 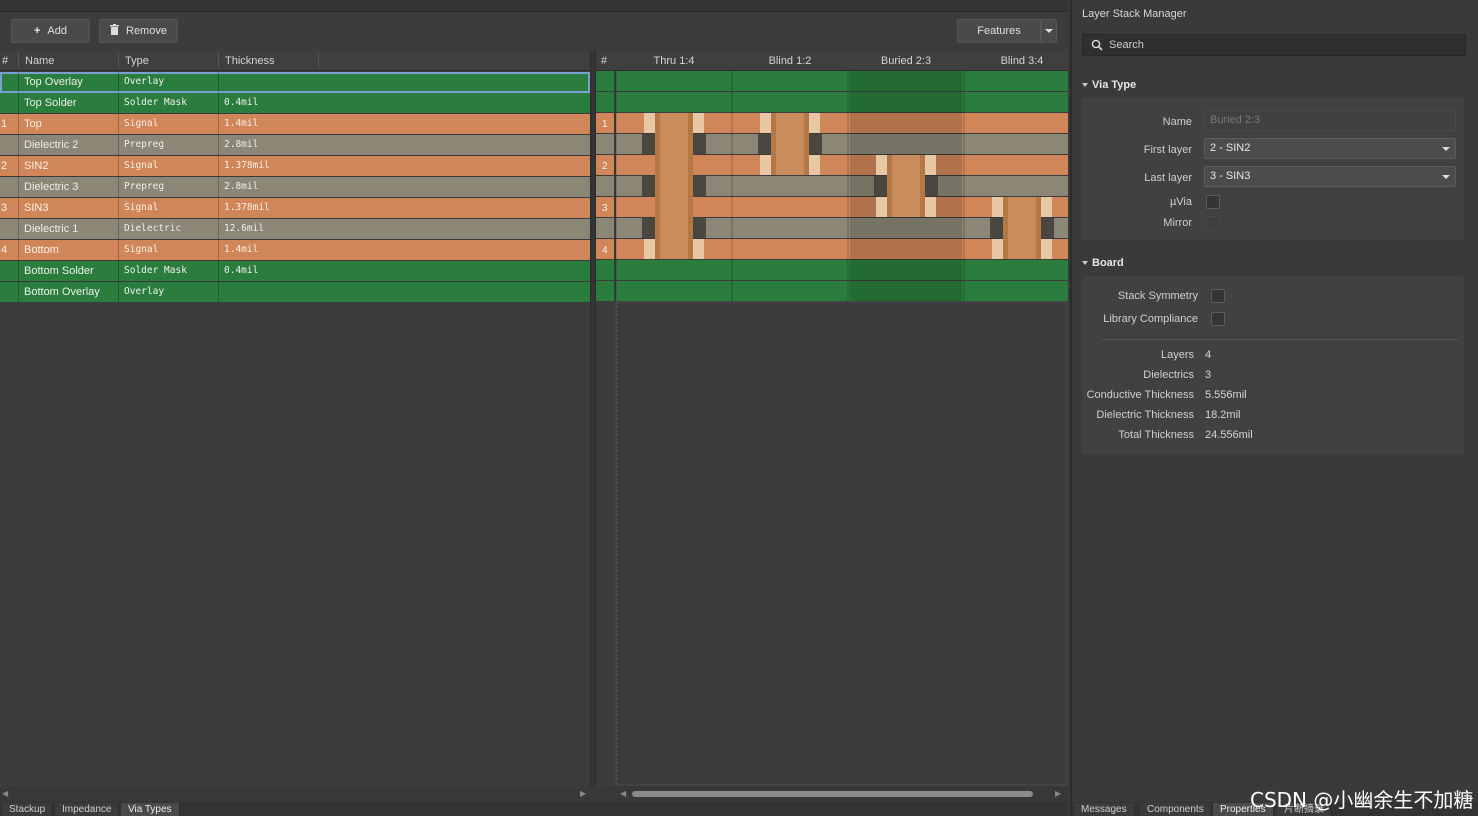 I want to click on table-row: Top Solder Solder Mask 0.4mil, so click(x=295, y=103).